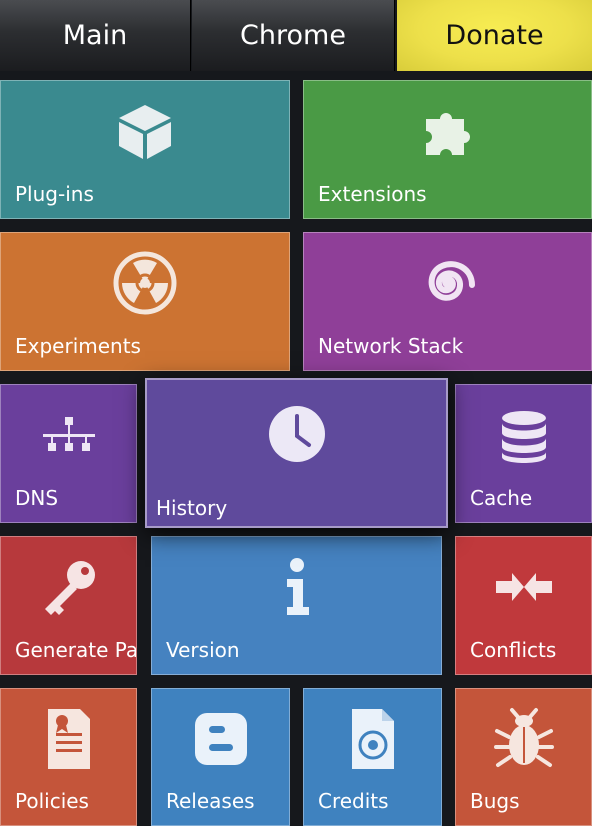 This screenshot has width=592, height=826. What do you see at coordinates (448, 131) in the screenshot?
I see `puzzle-icon` at bounding box center [448, 131].